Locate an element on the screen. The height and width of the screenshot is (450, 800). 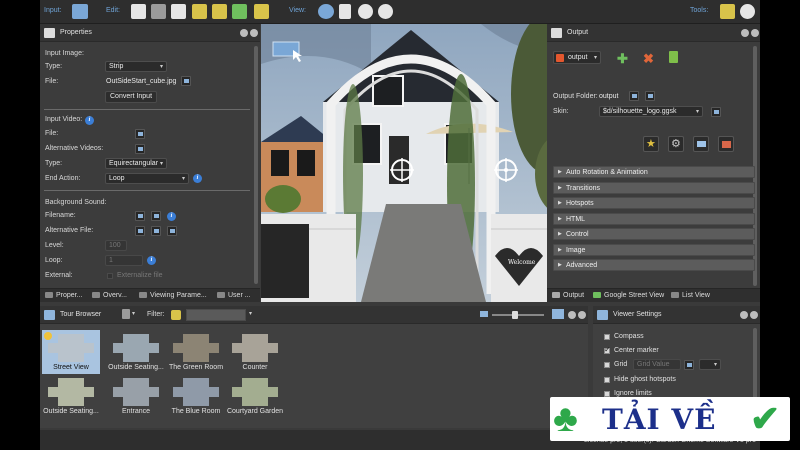
thumbnail-size-slider is located at coordinates (518, 315).